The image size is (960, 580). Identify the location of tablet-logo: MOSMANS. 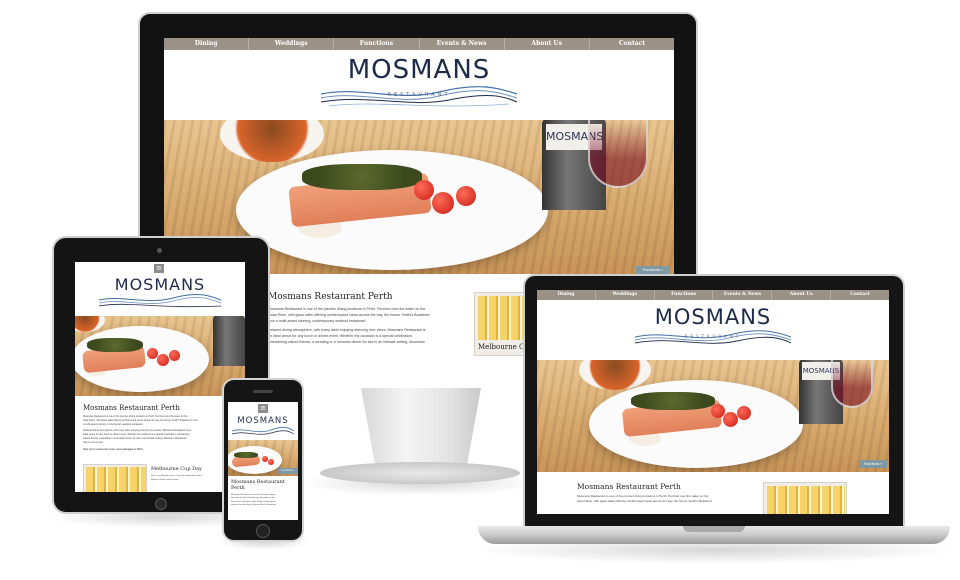
(160, 295).